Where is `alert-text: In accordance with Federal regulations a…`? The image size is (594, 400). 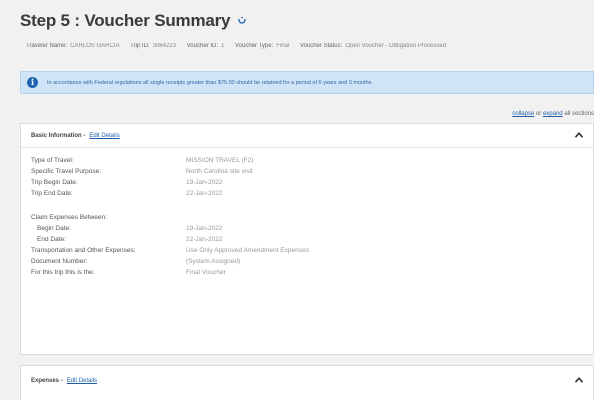
alert-text: In accordance with Federal regulations a… is located at coordinates (210, 82).